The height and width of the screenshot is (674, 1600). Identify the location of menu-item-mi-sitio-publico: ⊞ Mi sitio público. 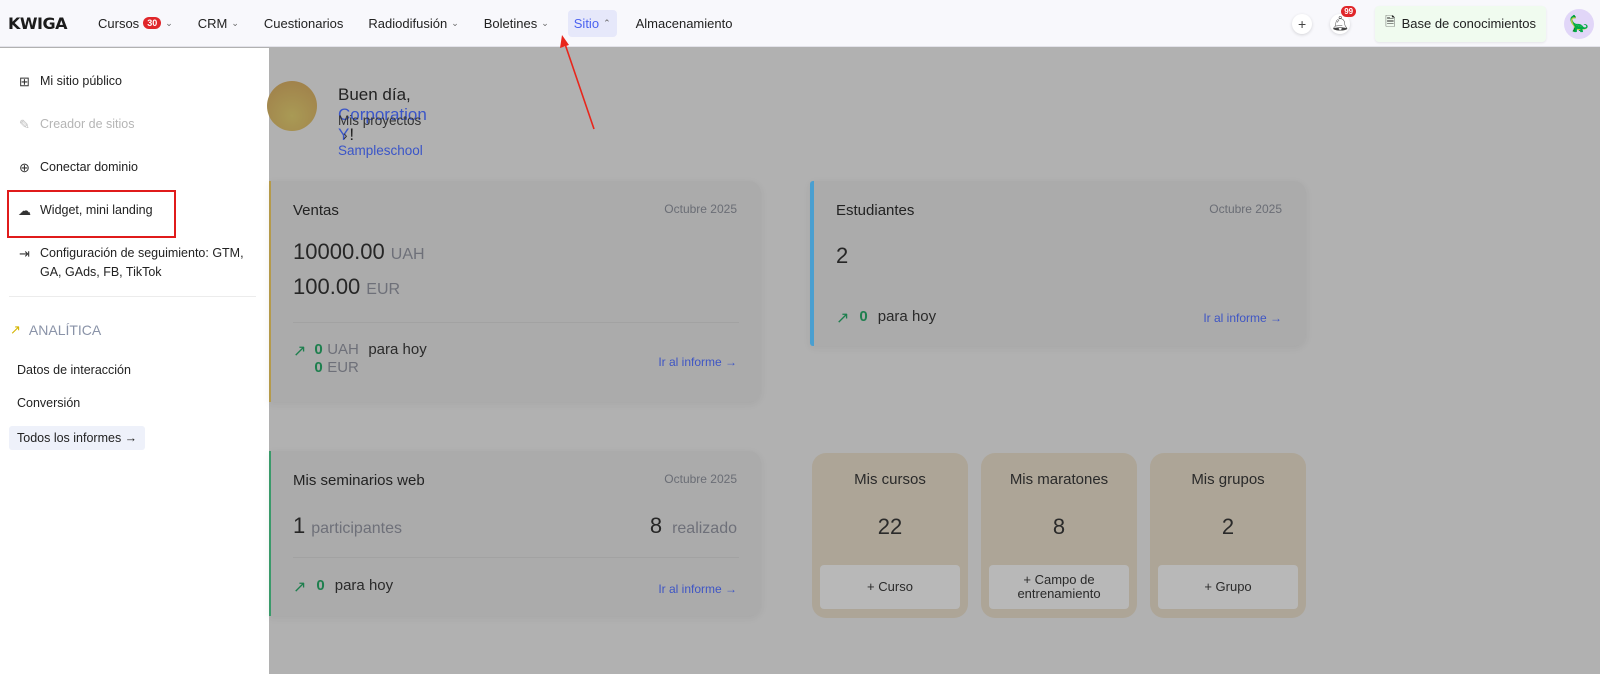
(69, 81).